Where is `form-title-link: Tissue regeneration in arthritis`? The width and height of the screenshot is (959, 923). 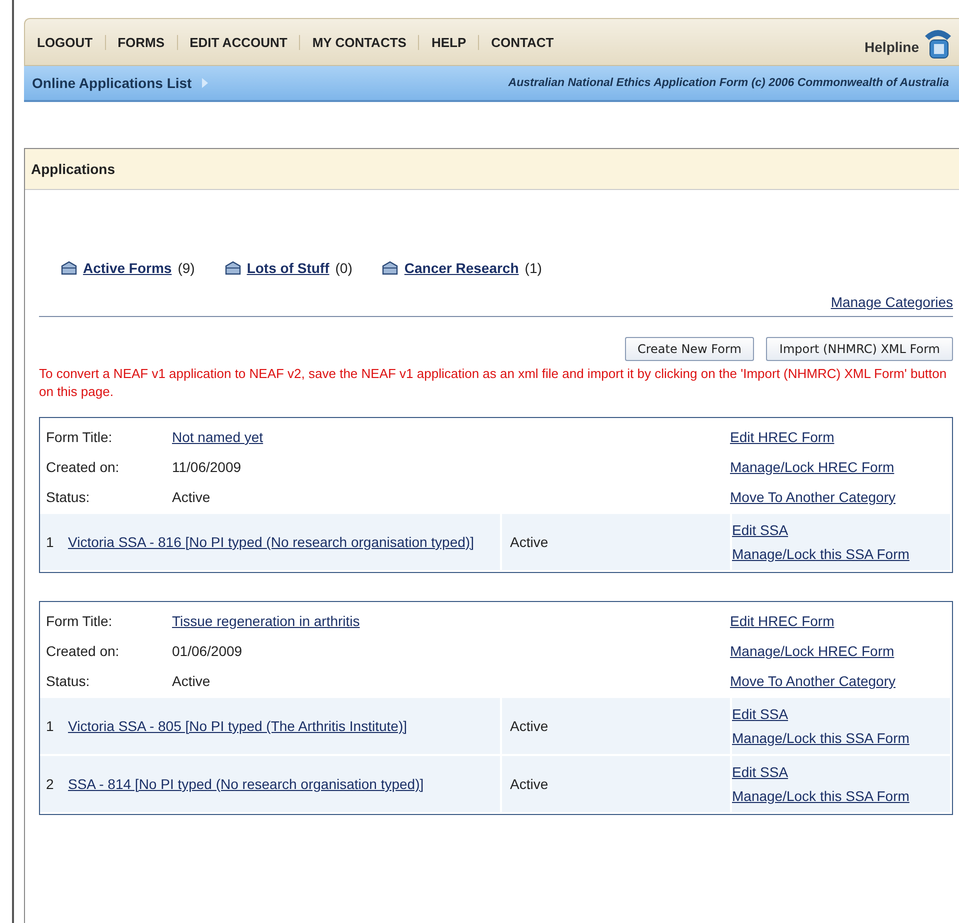
form-title-link: Tissue regeneration in arthritis is located at coordinates (266, 621).